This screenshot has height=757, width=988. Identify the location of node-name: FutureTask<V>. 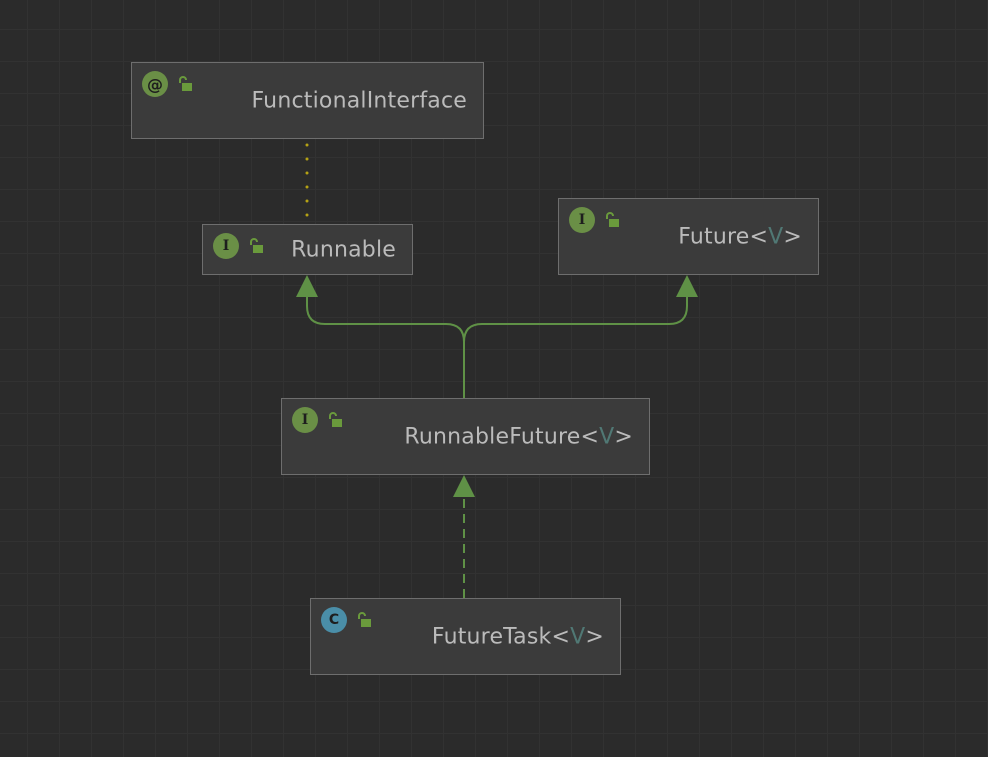
(517, 636).